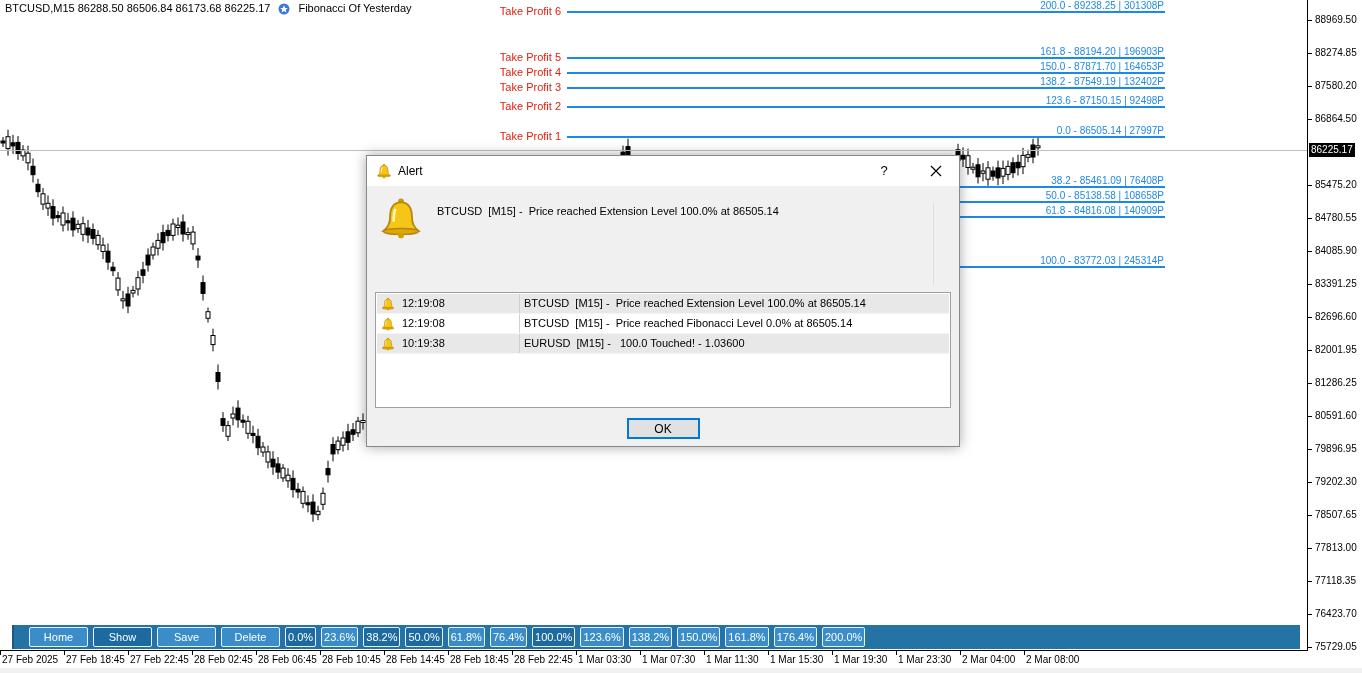 This screenshot has height=673, width=1362. I want to click on fib-level-label: 150.0 - 87871.70 | 164653P, so click(1102, 66).